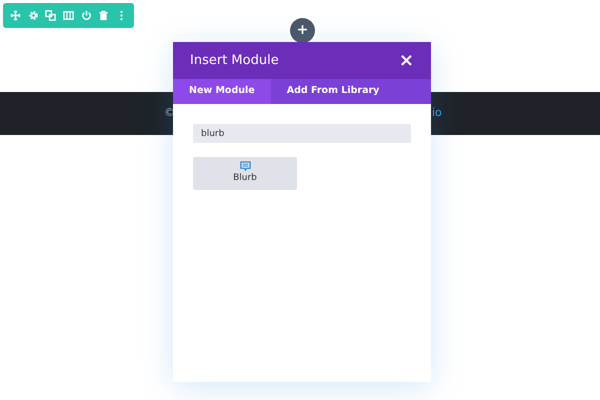  What do you see at coordinates (86, 15) in the screenshot?
I see `power-icon` at bounding box center [86, 15].